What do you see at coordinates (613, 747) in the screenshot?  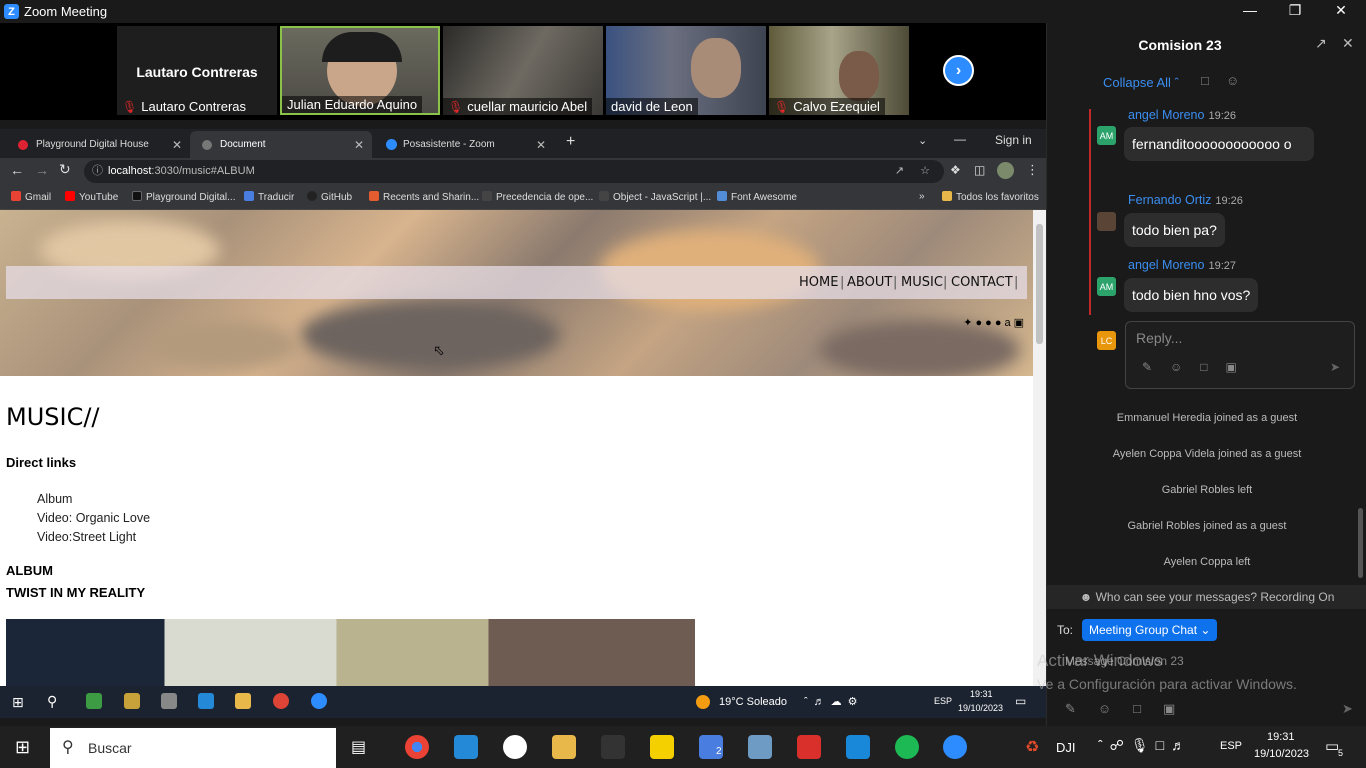 I see `audio-app-icon` at bounding box center [613, 747].